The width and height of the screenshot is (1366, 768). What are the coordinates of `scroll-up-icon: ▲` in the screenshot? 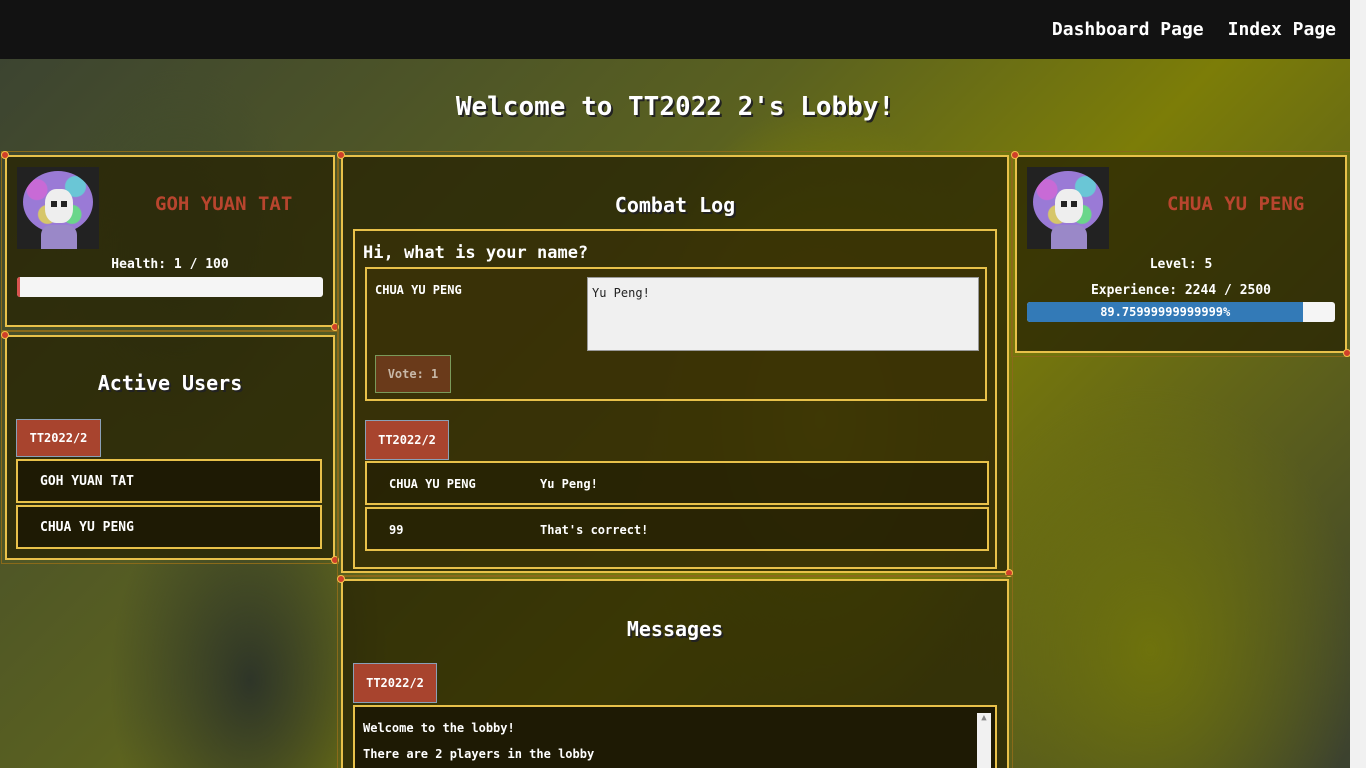 It's located at (983, 740).